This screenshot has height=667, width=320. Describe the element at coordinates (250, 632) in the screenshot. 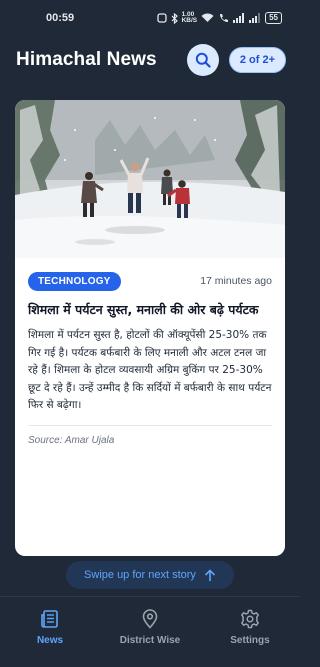

I see `nav-item-settings: Settings` at that location.